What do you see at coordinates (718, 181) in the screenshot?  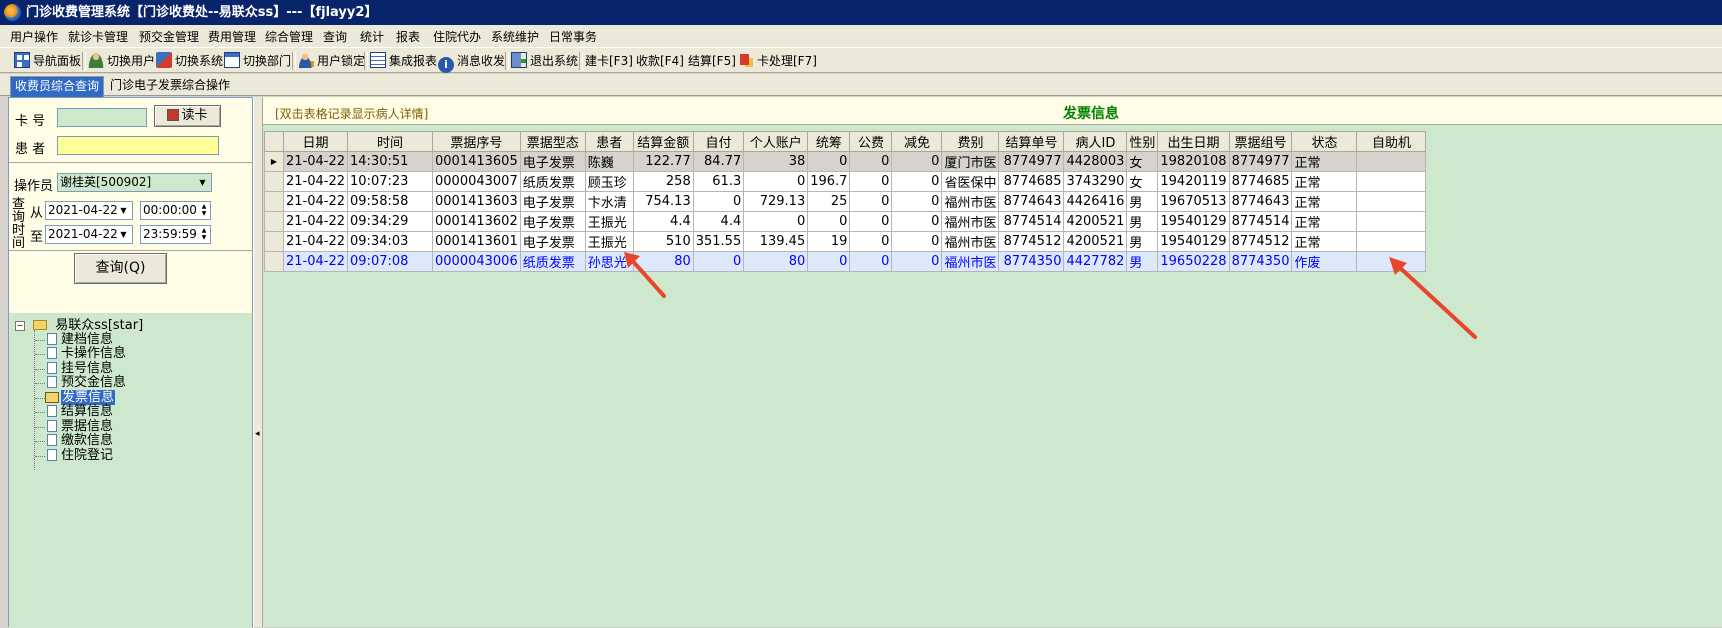 I see `table-cell: 61.3` at bounding box center [718, 181].